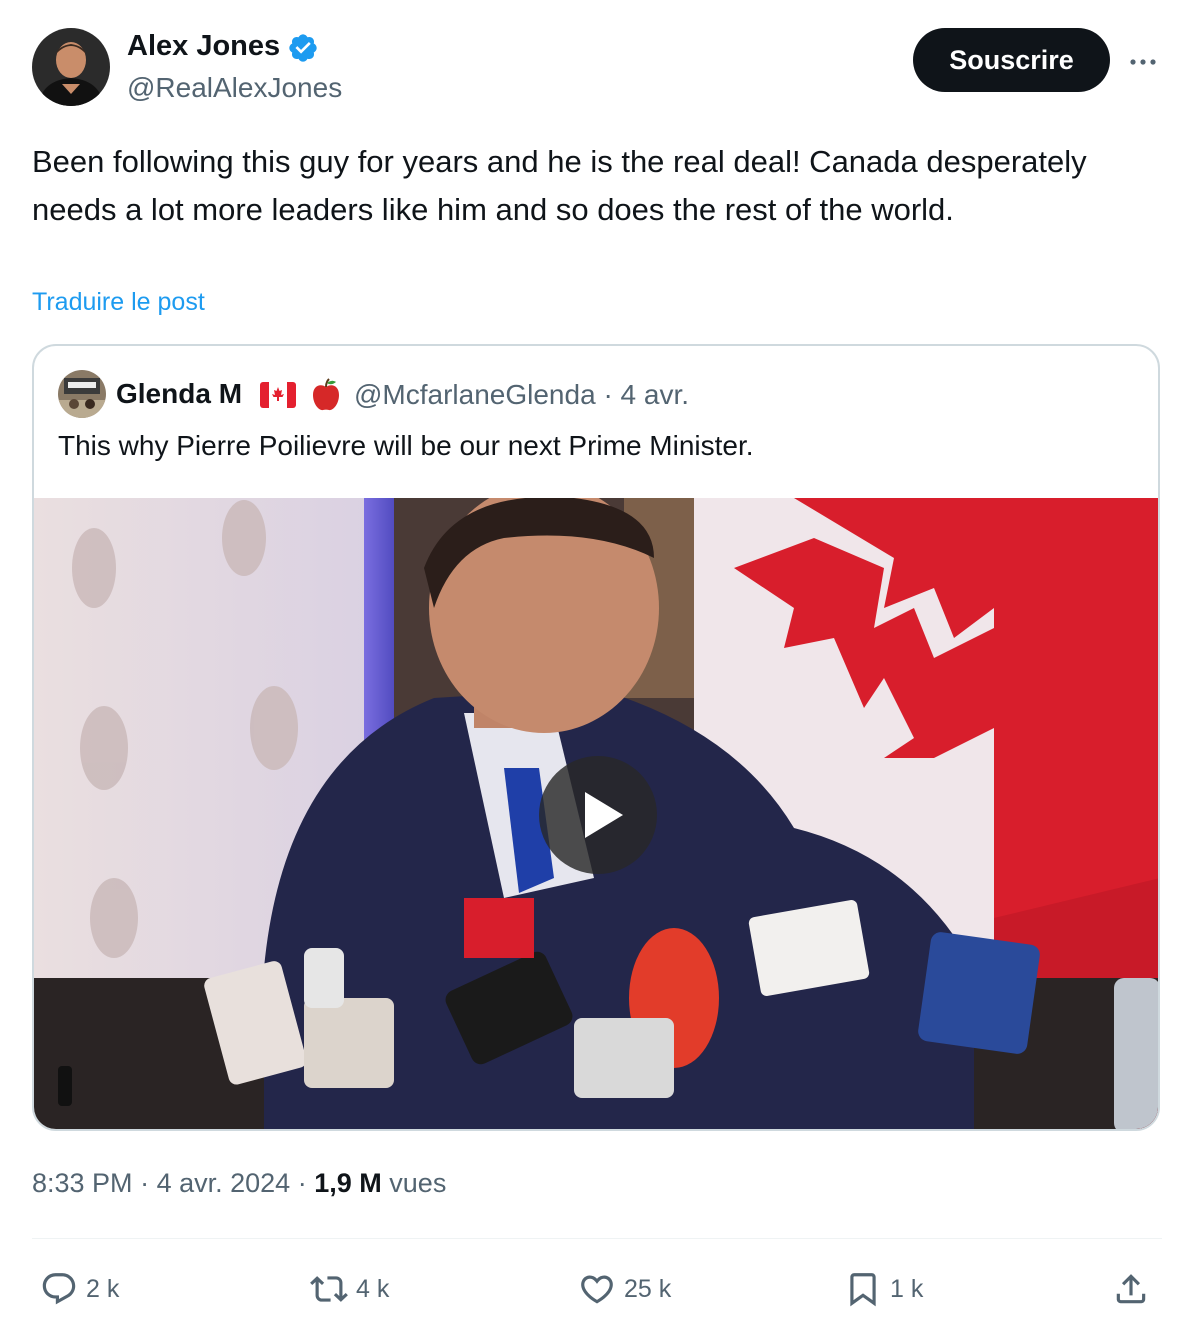 This screenshot has height=1328, width=1190. What do you see at coordinates (179, 394) in the screenshot?
I see `quote-author-name: Glenda M` at bounding box center [179, 394].